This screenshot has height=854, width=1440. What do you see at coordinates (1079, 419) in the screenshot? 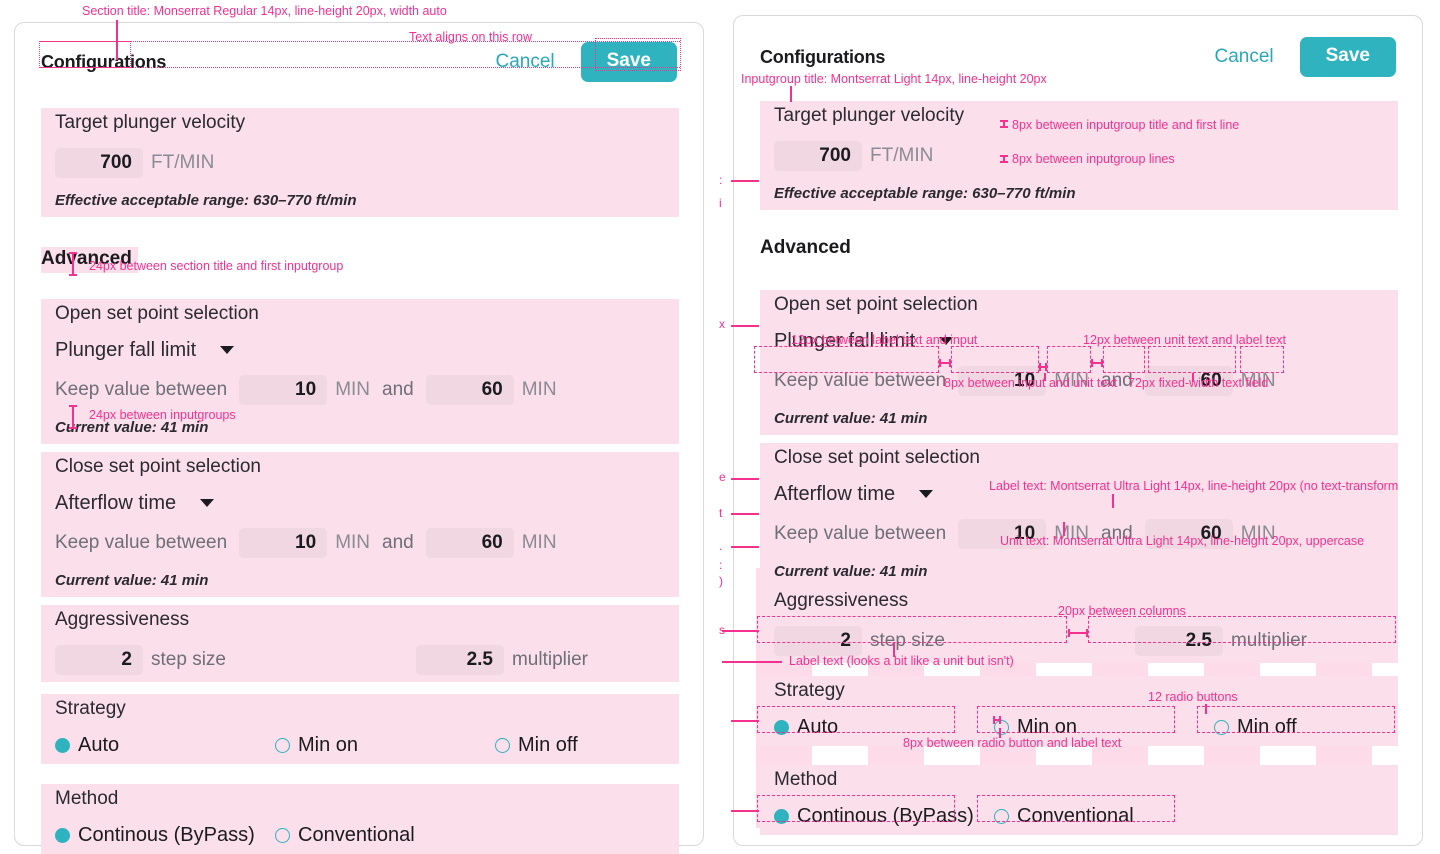
I see `open-helper: Current value: 41 min` at bounding box center [1079, 419].